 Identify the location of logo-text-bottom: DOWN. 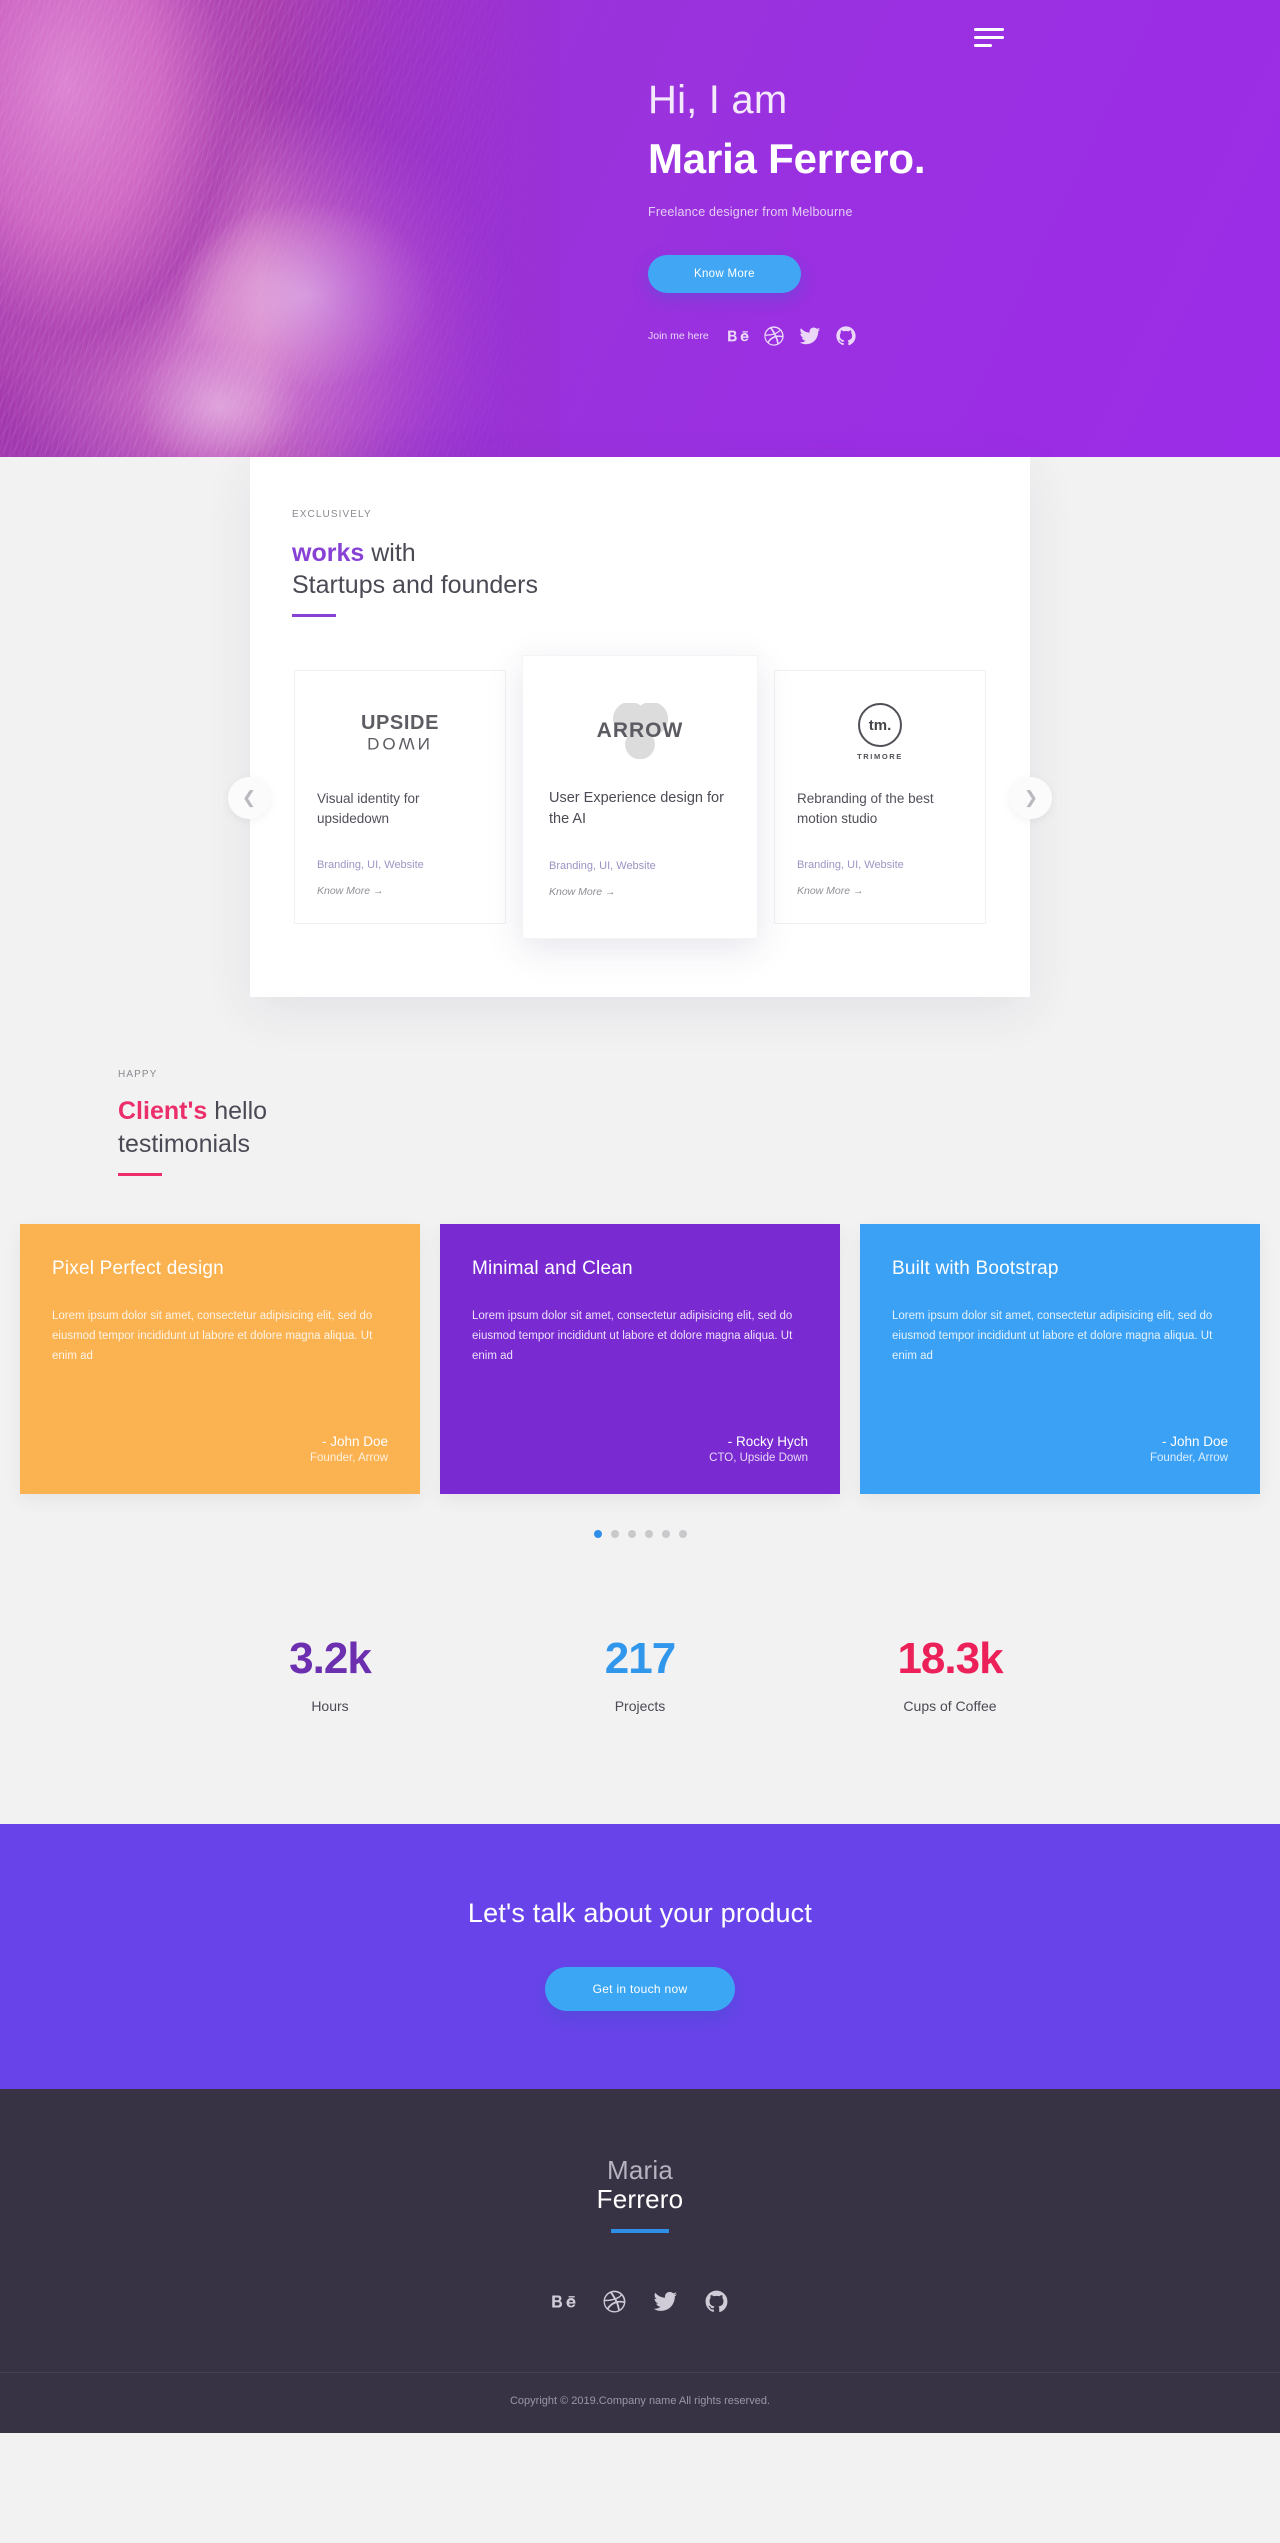
(400, 743).